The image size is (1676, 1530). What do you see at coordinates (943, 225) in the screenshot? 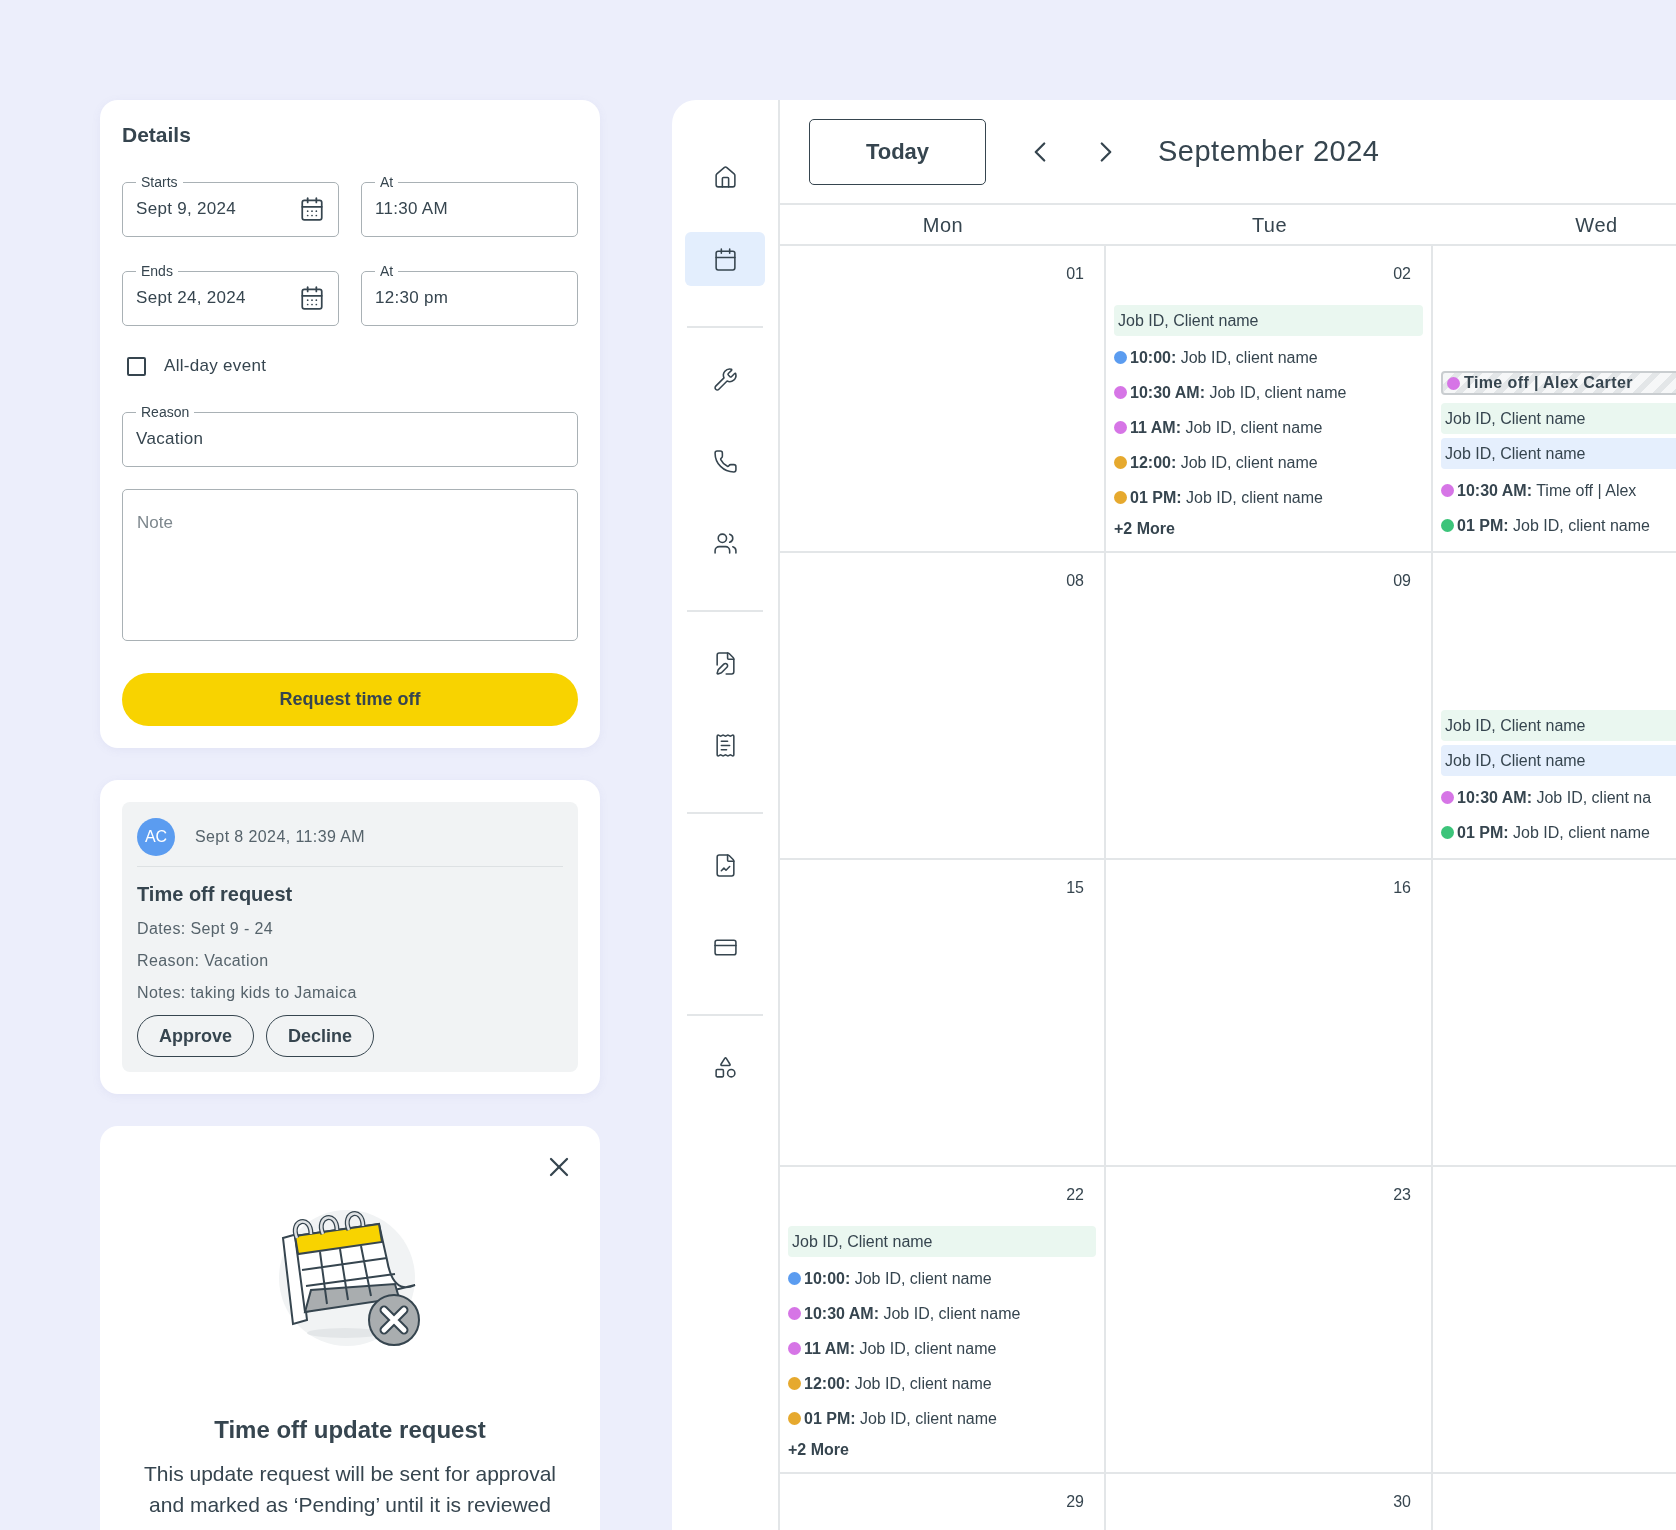
I see `day-header: Mon` at bounding box center [943, 225].